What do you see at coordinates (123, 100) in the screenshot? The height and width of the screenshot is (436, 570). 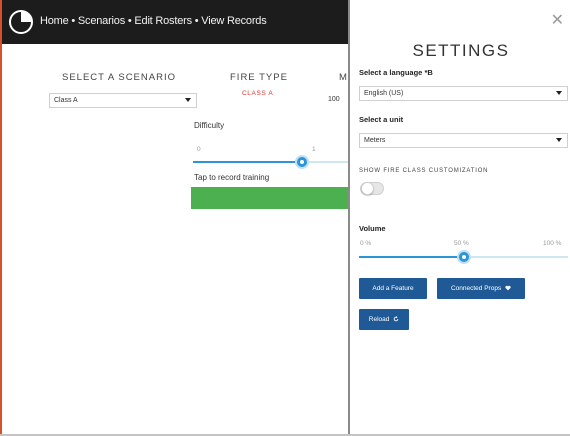 I see `scenario-select: Class A` at bounding box center [123, 100].